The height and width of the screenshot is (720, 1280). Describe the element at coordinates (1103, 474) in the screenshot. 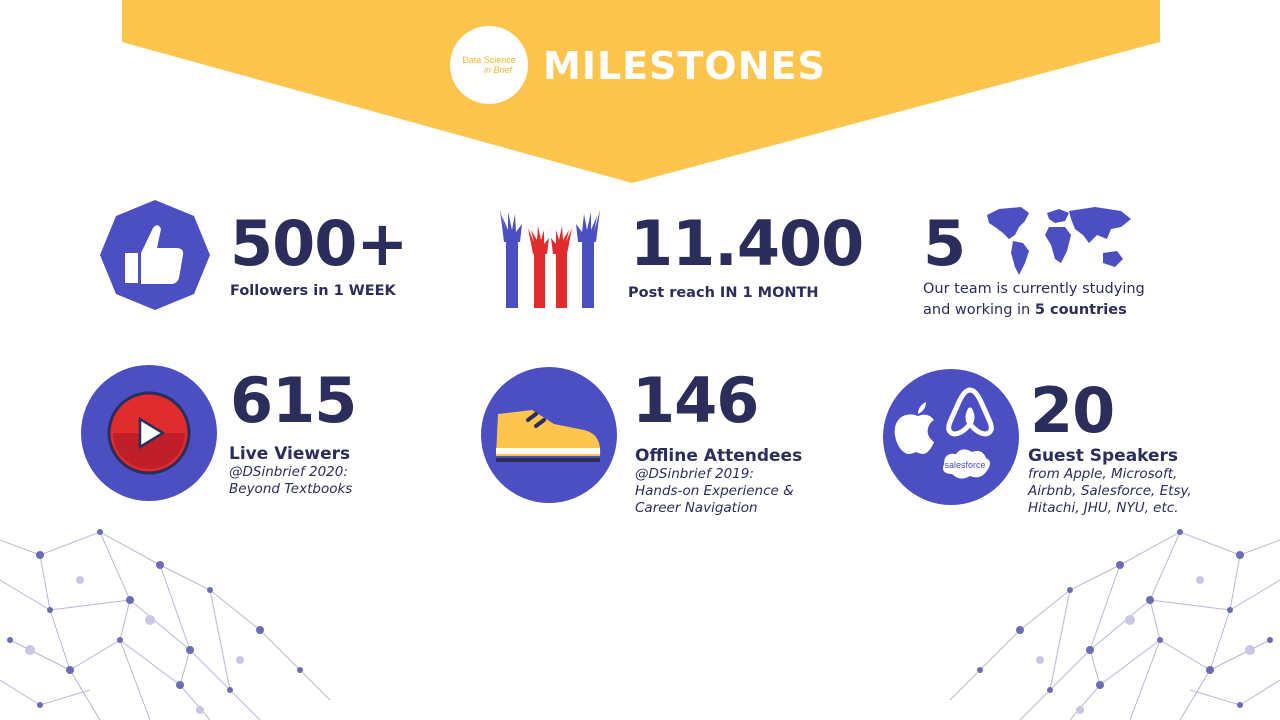

I see `stat-speakers-detail-line1: from Apple, Microsoft,` at that location.